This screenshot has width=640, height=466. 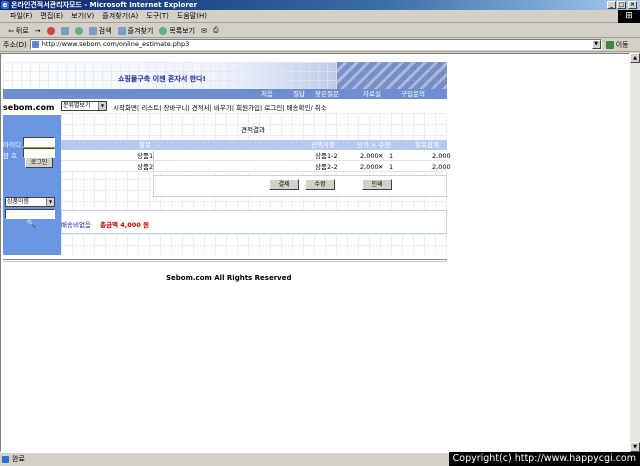 What do you see at coordinates (32, 177) in the screenshot?
I see `left-sidebar` at bounding box center [32, 177].